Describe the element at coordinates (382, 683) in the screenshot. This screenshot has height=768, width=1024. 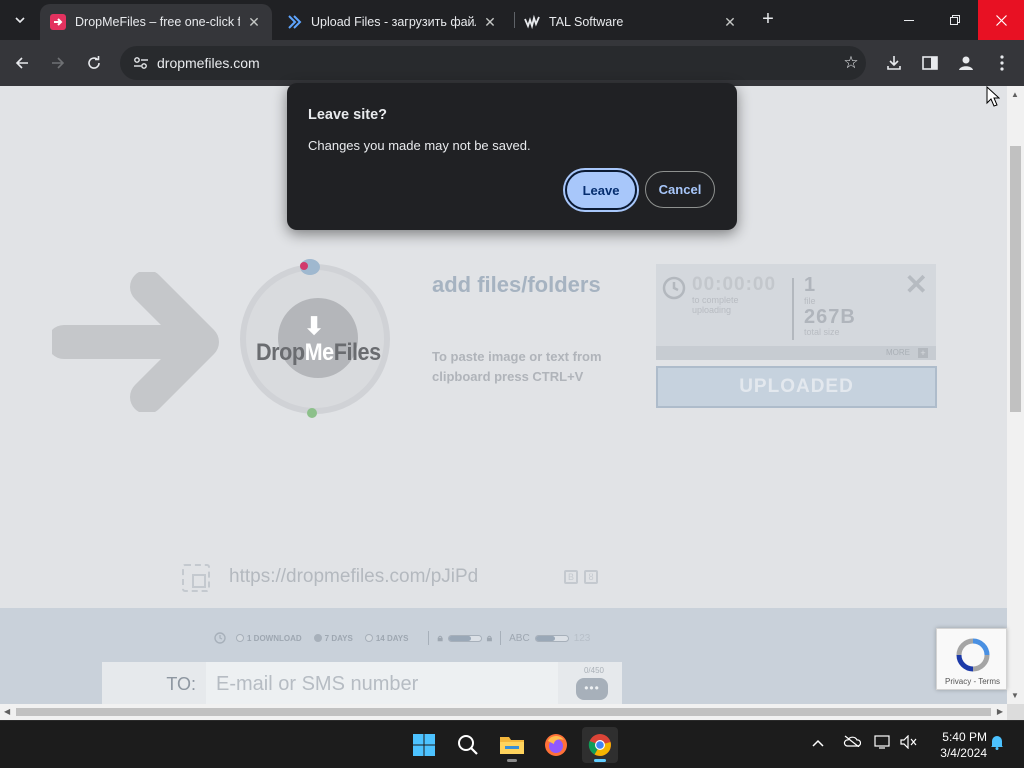
I see `recipient-input: E-mail or SMS number` at that location.